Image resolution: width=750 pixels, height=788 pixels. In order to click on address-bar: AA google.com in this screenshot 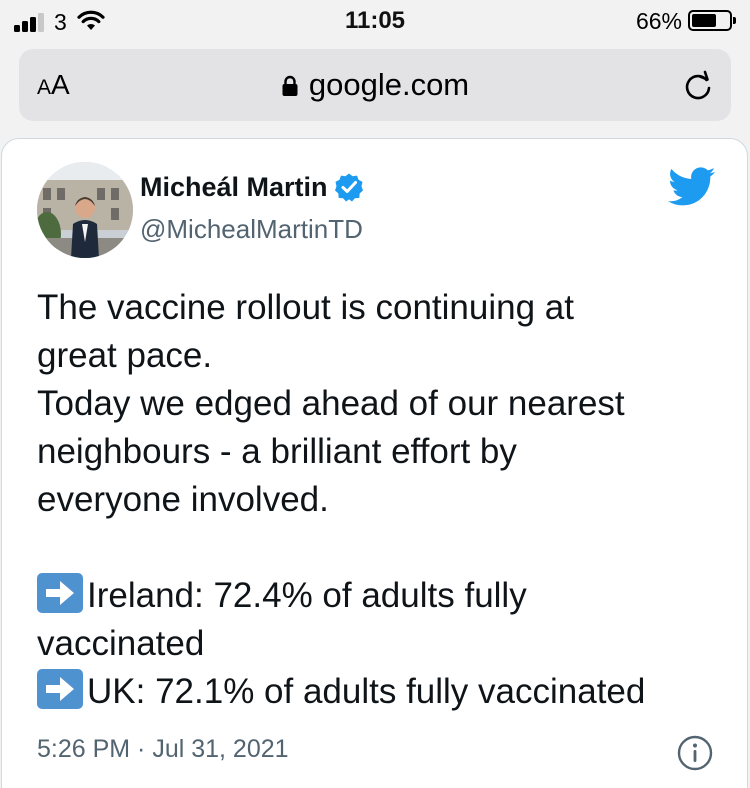, I will do `click(375, 85)`.